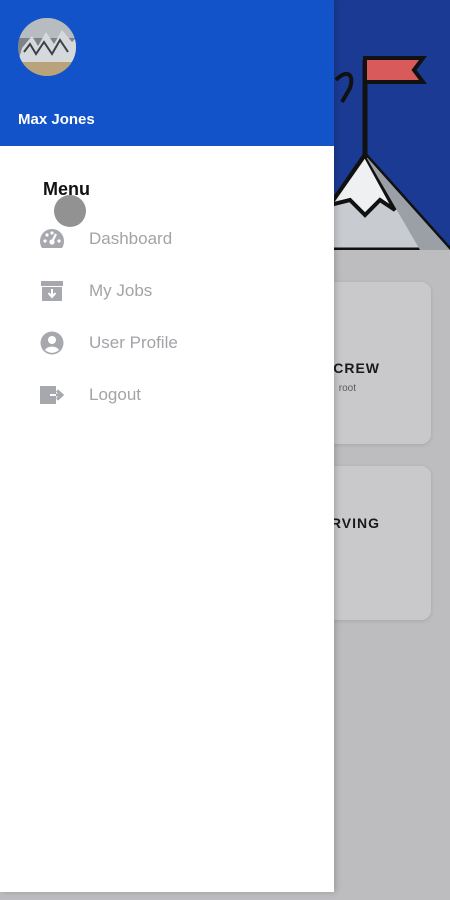  What do you see at coordinates (52, 239) in the screenshot?
I see `dashboard-gauge-icon` at bounding box center [52, 239].